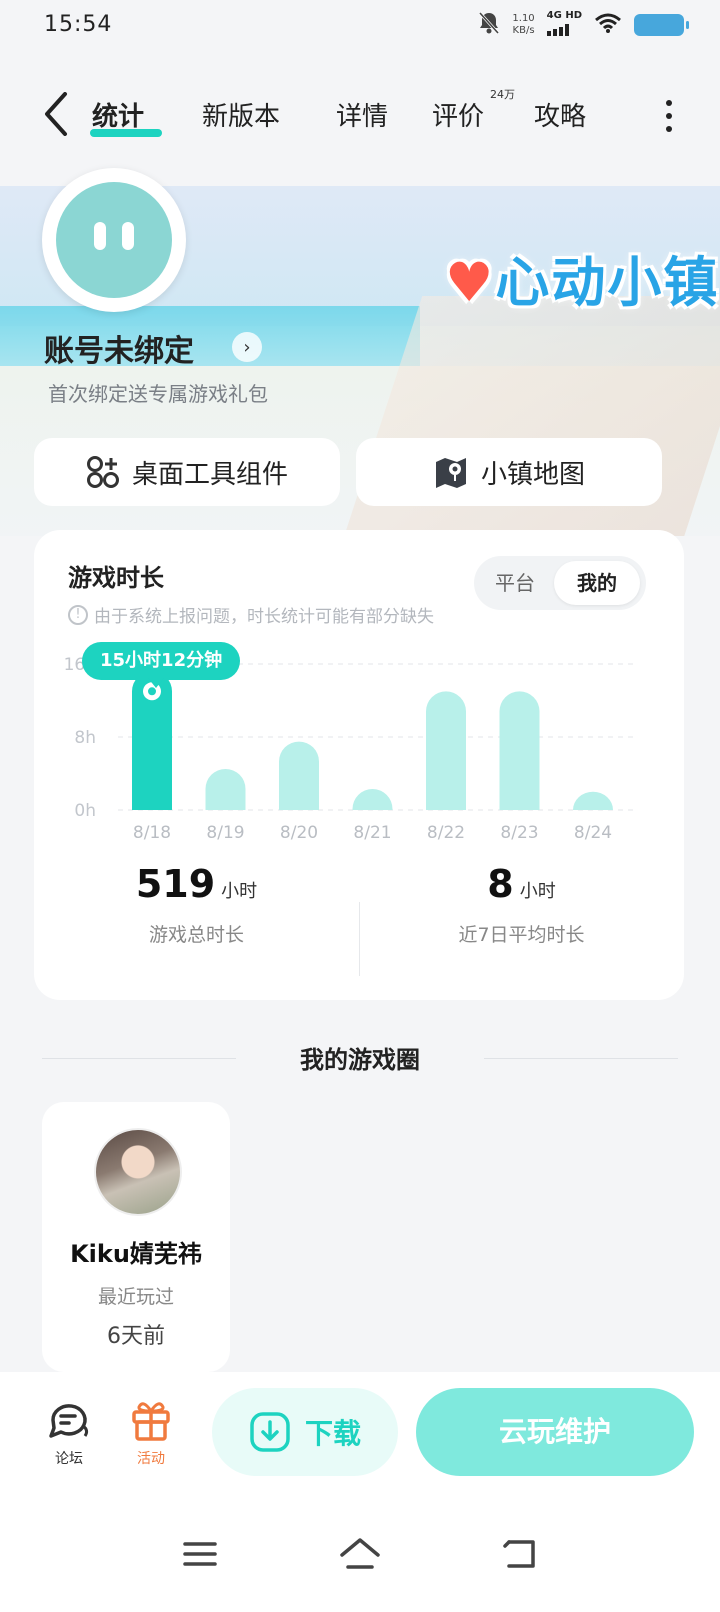  Describe the element at coordinates (583, 25) in the screenshot. I see `status-icons: 1.10 KB/s 4G HD` at that location.